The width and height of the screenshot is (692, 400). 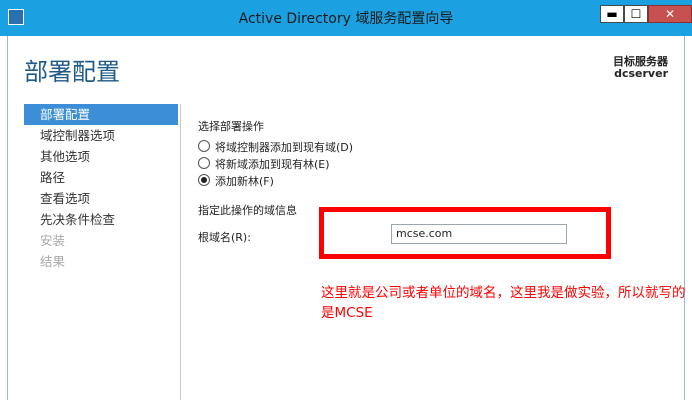 What do you see at coordinates (101, 219) in the screenshot?
I see `nav-item-prereq: 先决条件检查` at bounding box center [101, 219].